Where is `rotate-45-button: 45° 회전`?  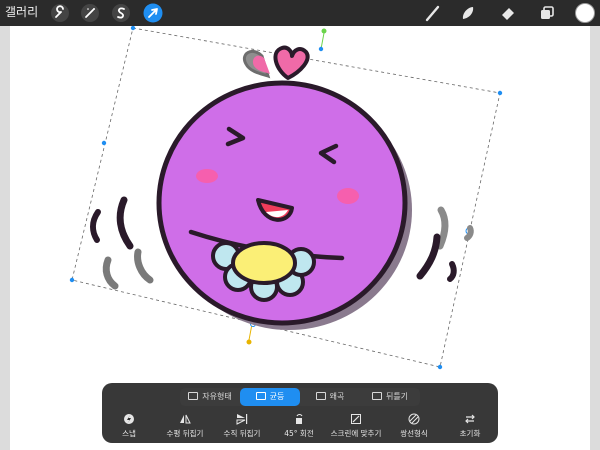
rotate-45-button: 45° 회전 is located at coordinates (299, 427).